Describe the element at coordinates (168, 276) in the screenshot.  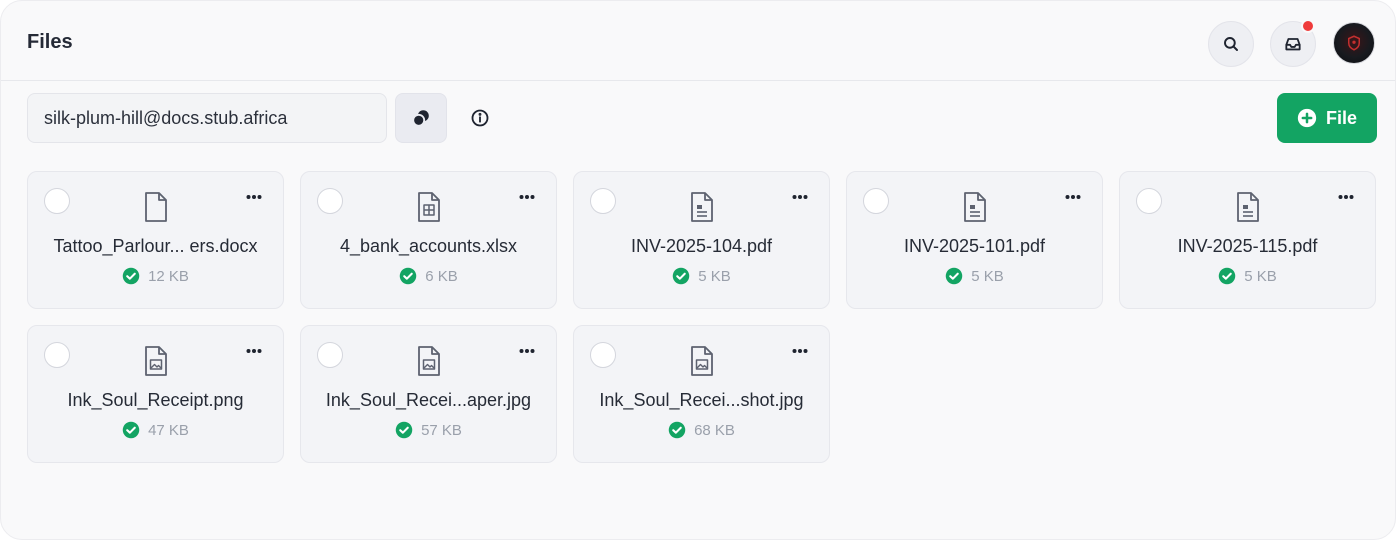
I see `file-size: 12 KB` at that location.